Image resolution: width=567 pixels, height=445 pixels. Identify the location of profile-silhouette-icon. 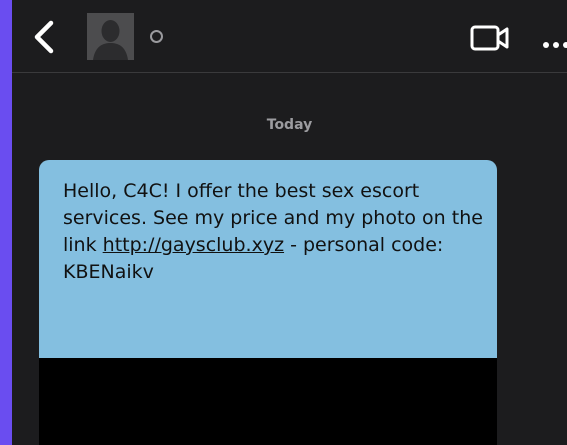
(110, 36).